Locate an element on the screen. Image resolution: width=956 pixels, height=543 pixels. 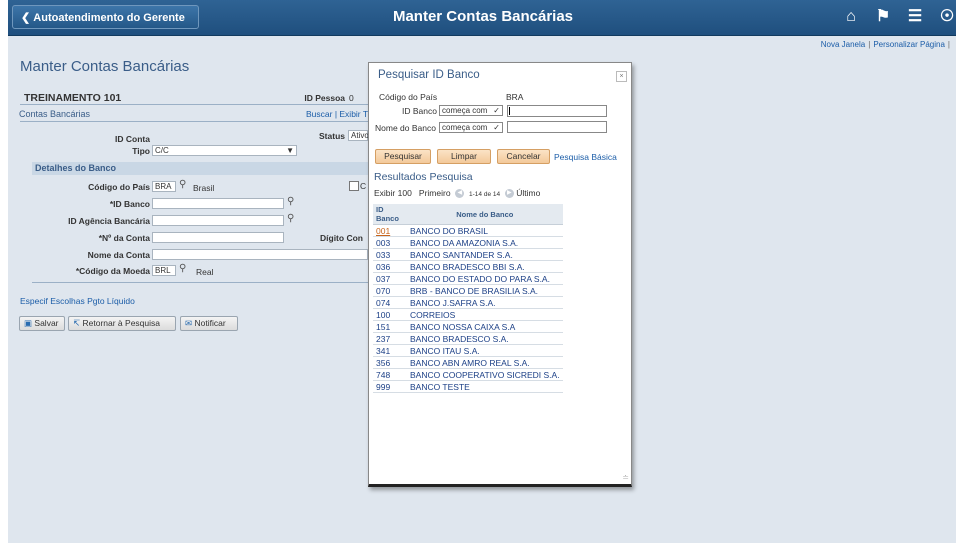
personalize-page-link: Personalizar Página is located at coordinates (909, 44).